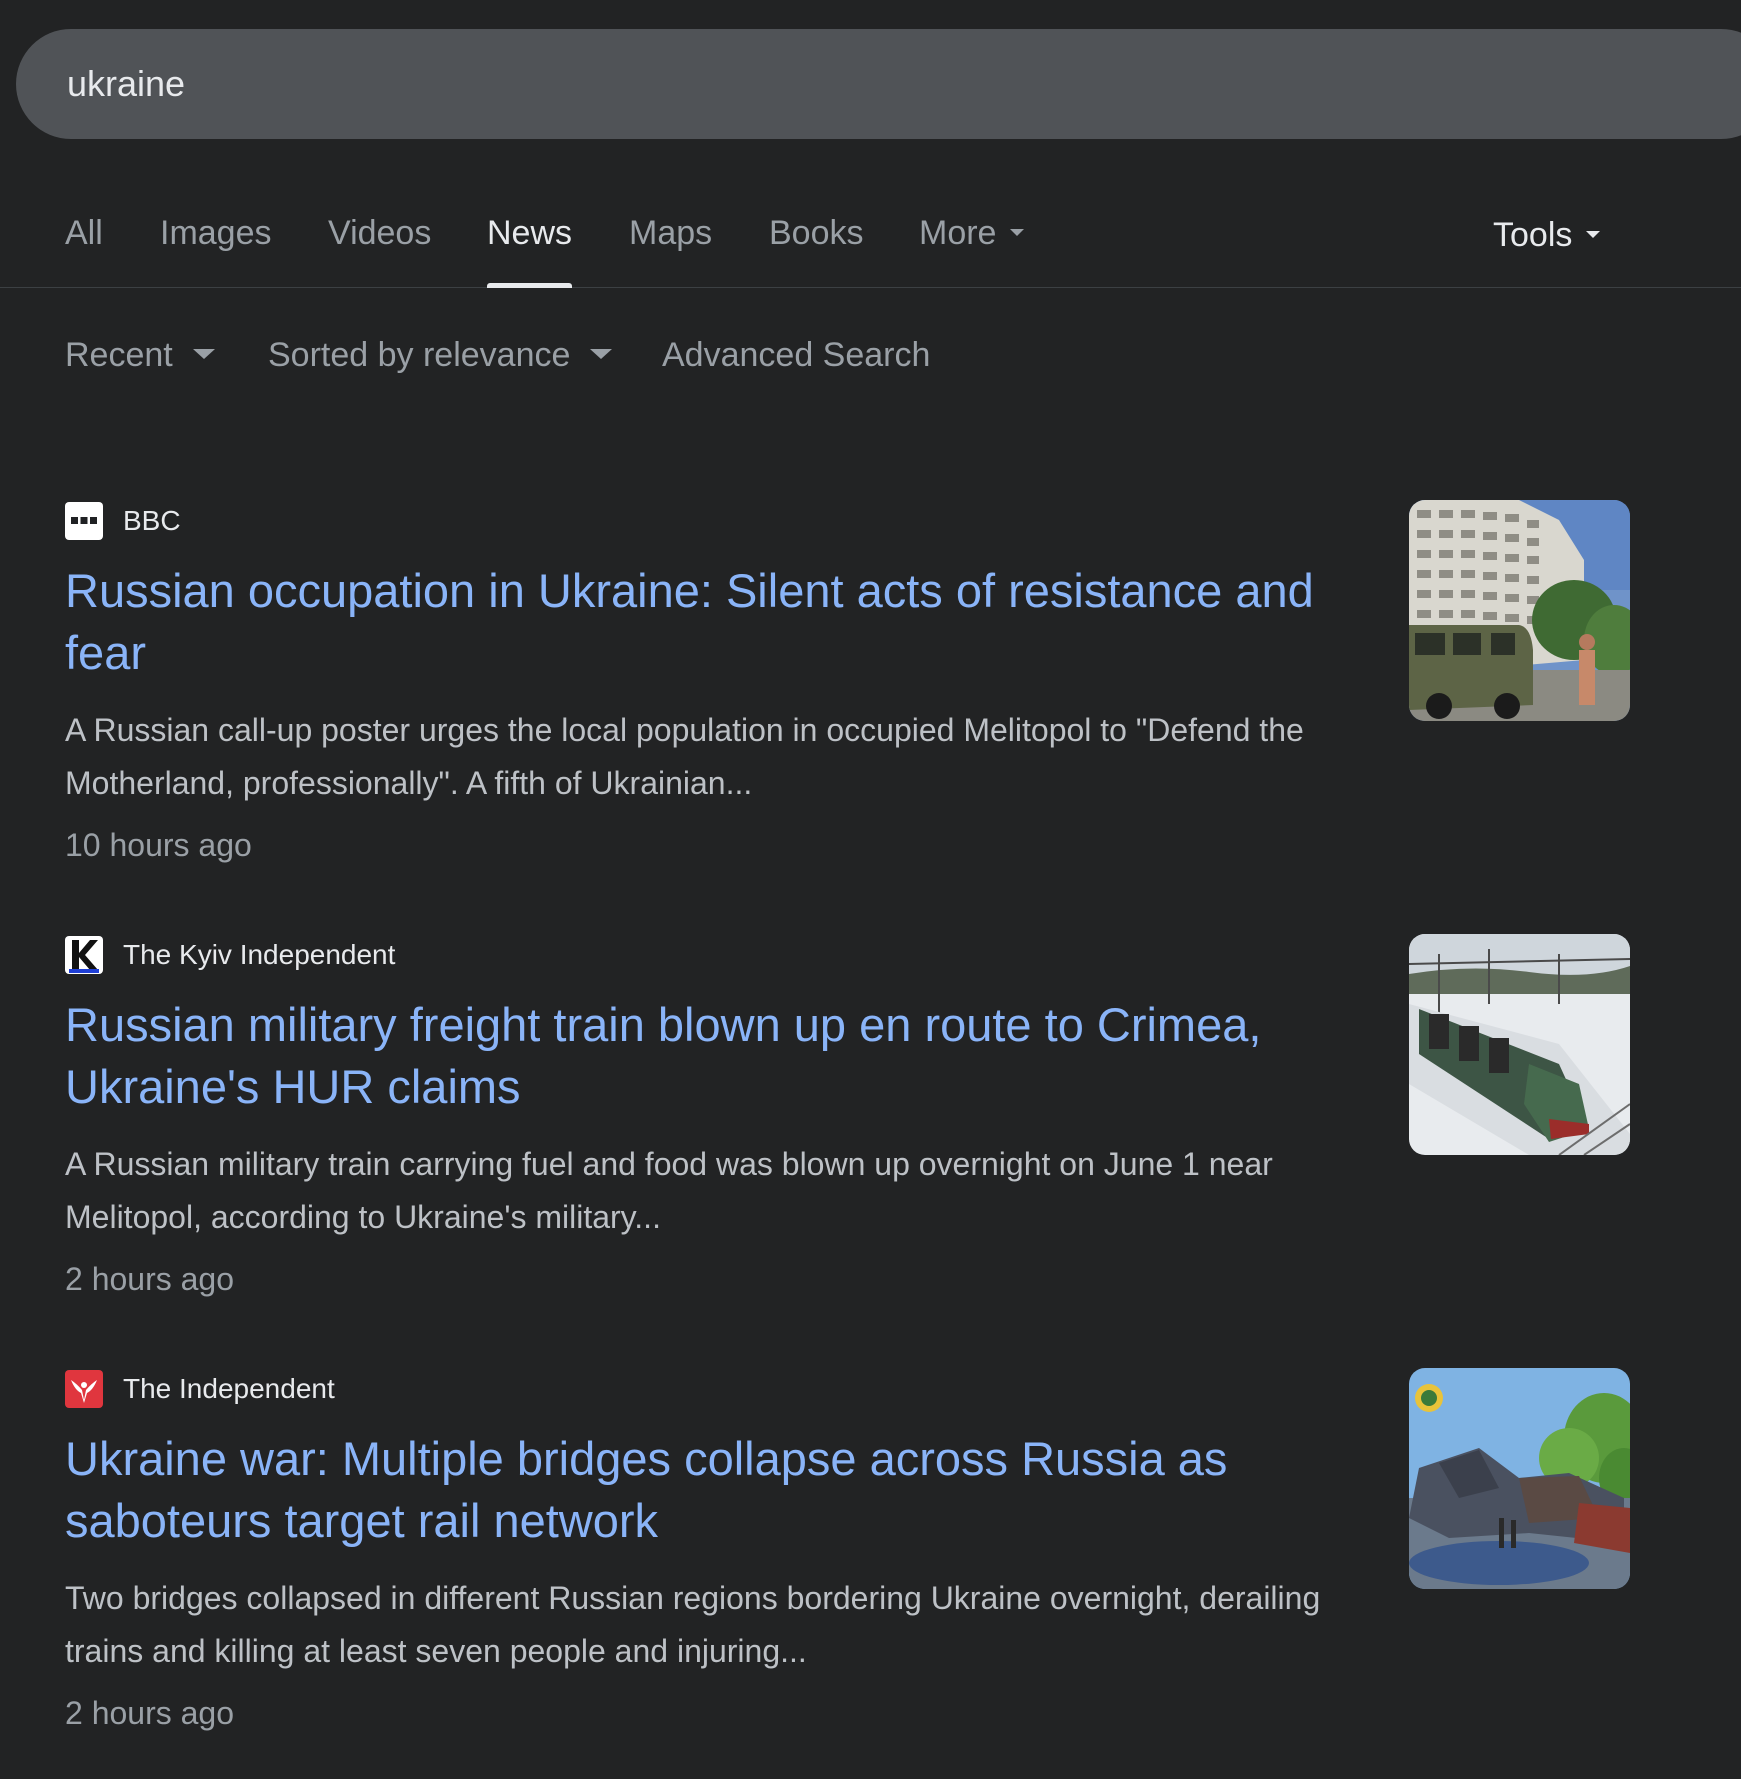  I want to click on time-filter-dropdown: Recent, so click(140, 355).